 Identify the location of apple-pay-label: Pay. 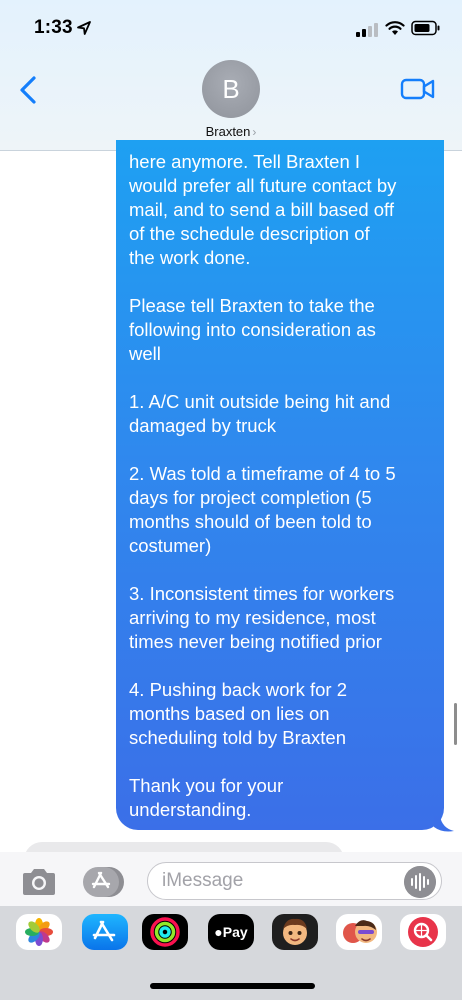
(235, 932).